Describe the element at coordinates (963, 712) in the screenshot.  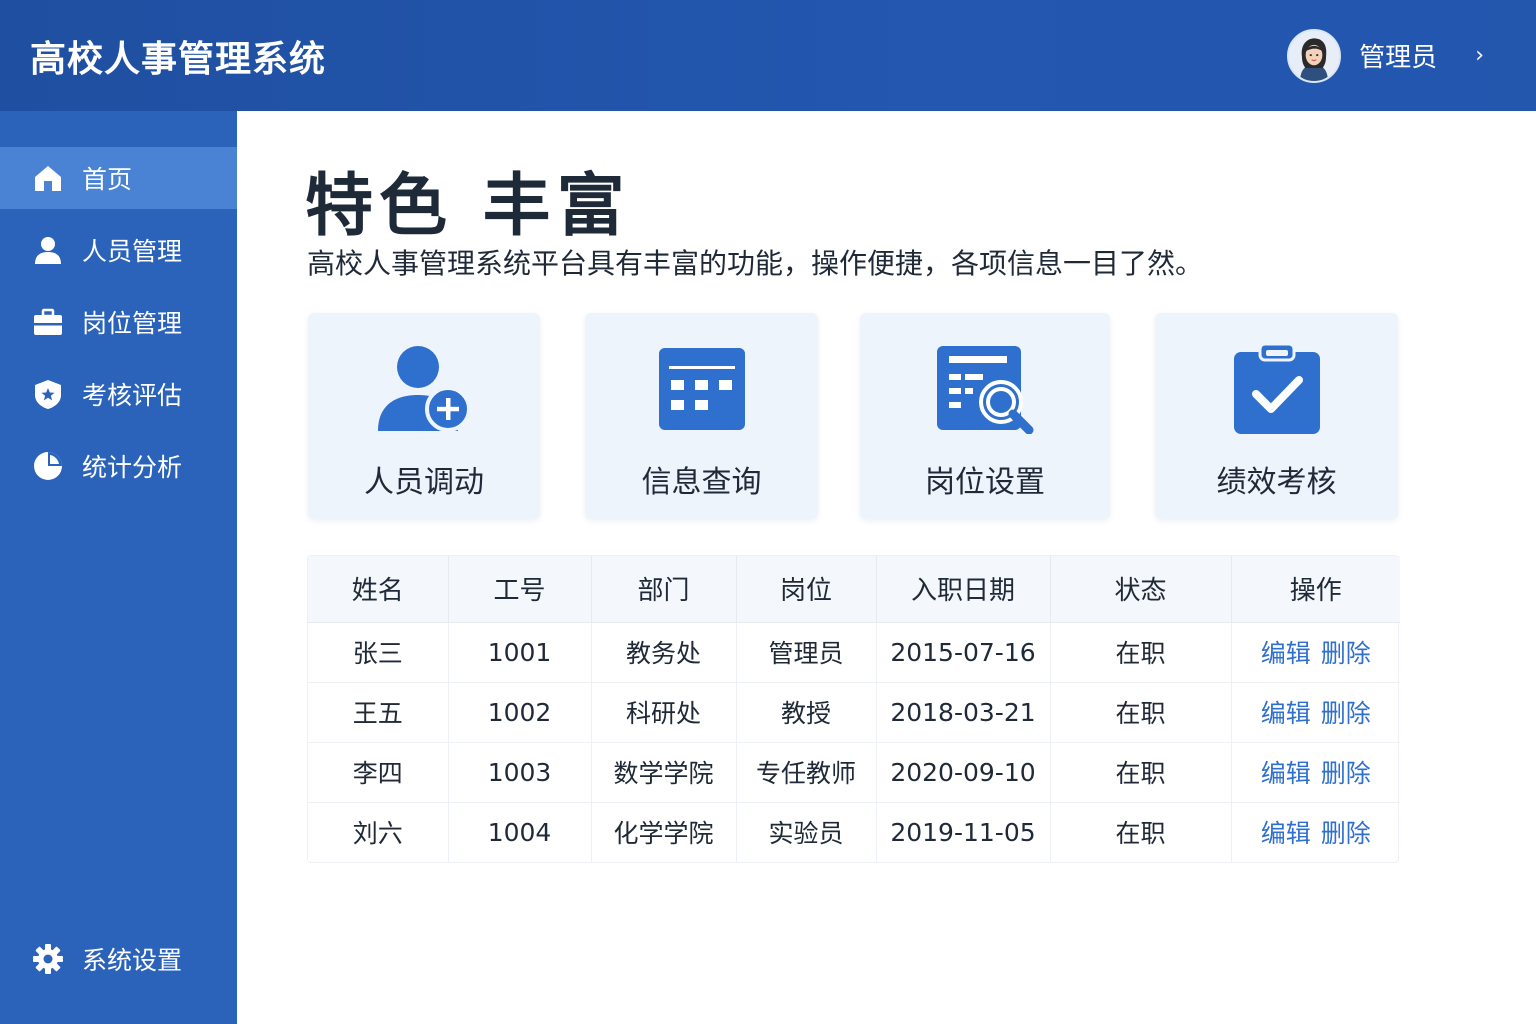
I see `cell-date: 2018-03-21` at that location.